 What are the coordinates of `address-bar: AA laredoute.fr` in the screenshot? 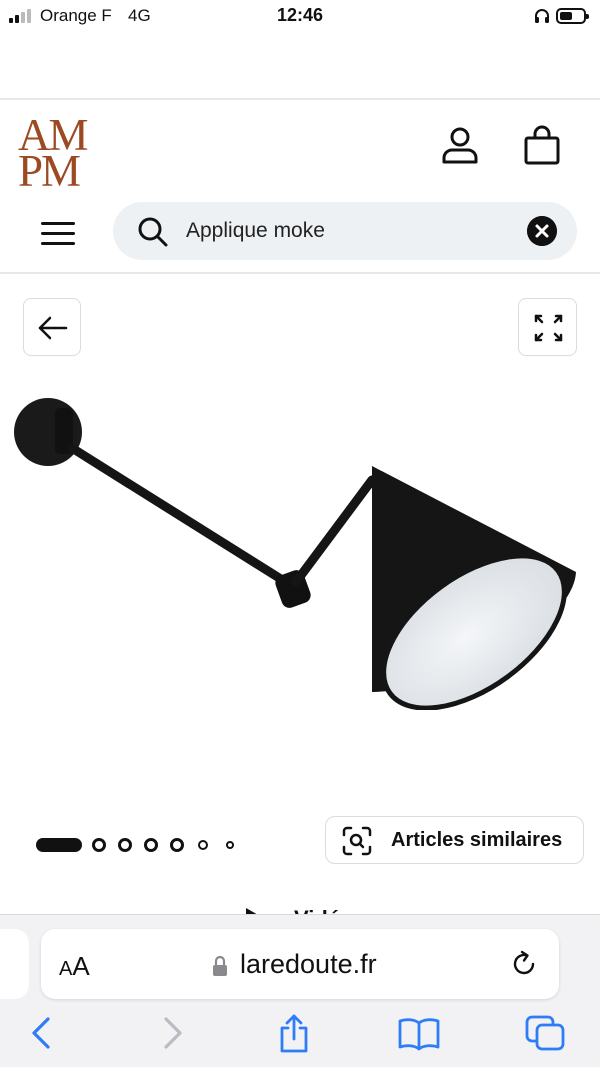 It's located at (300, 964).